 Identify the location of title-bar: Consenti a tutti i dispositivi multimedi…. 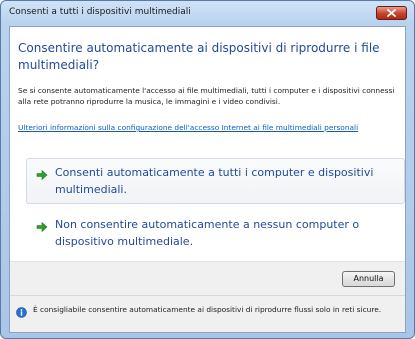
(207, 13).